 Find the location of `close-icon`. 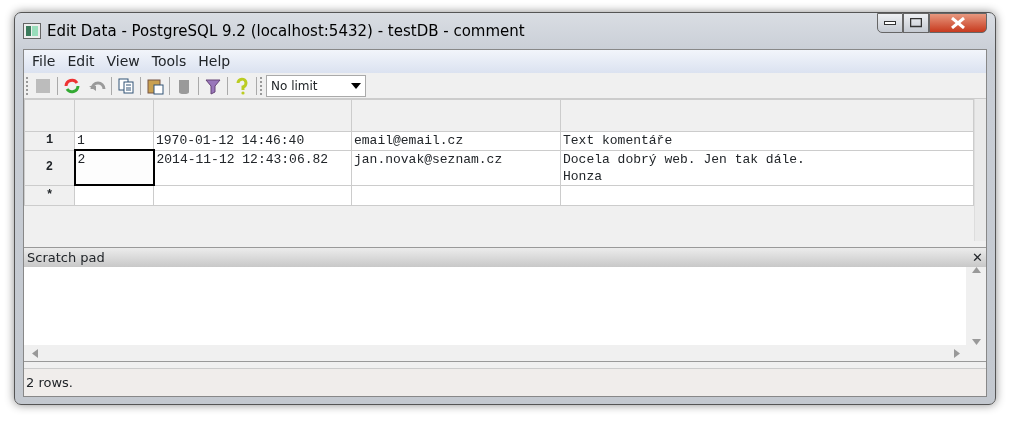

close-icon is located at coordinates (958, 23).